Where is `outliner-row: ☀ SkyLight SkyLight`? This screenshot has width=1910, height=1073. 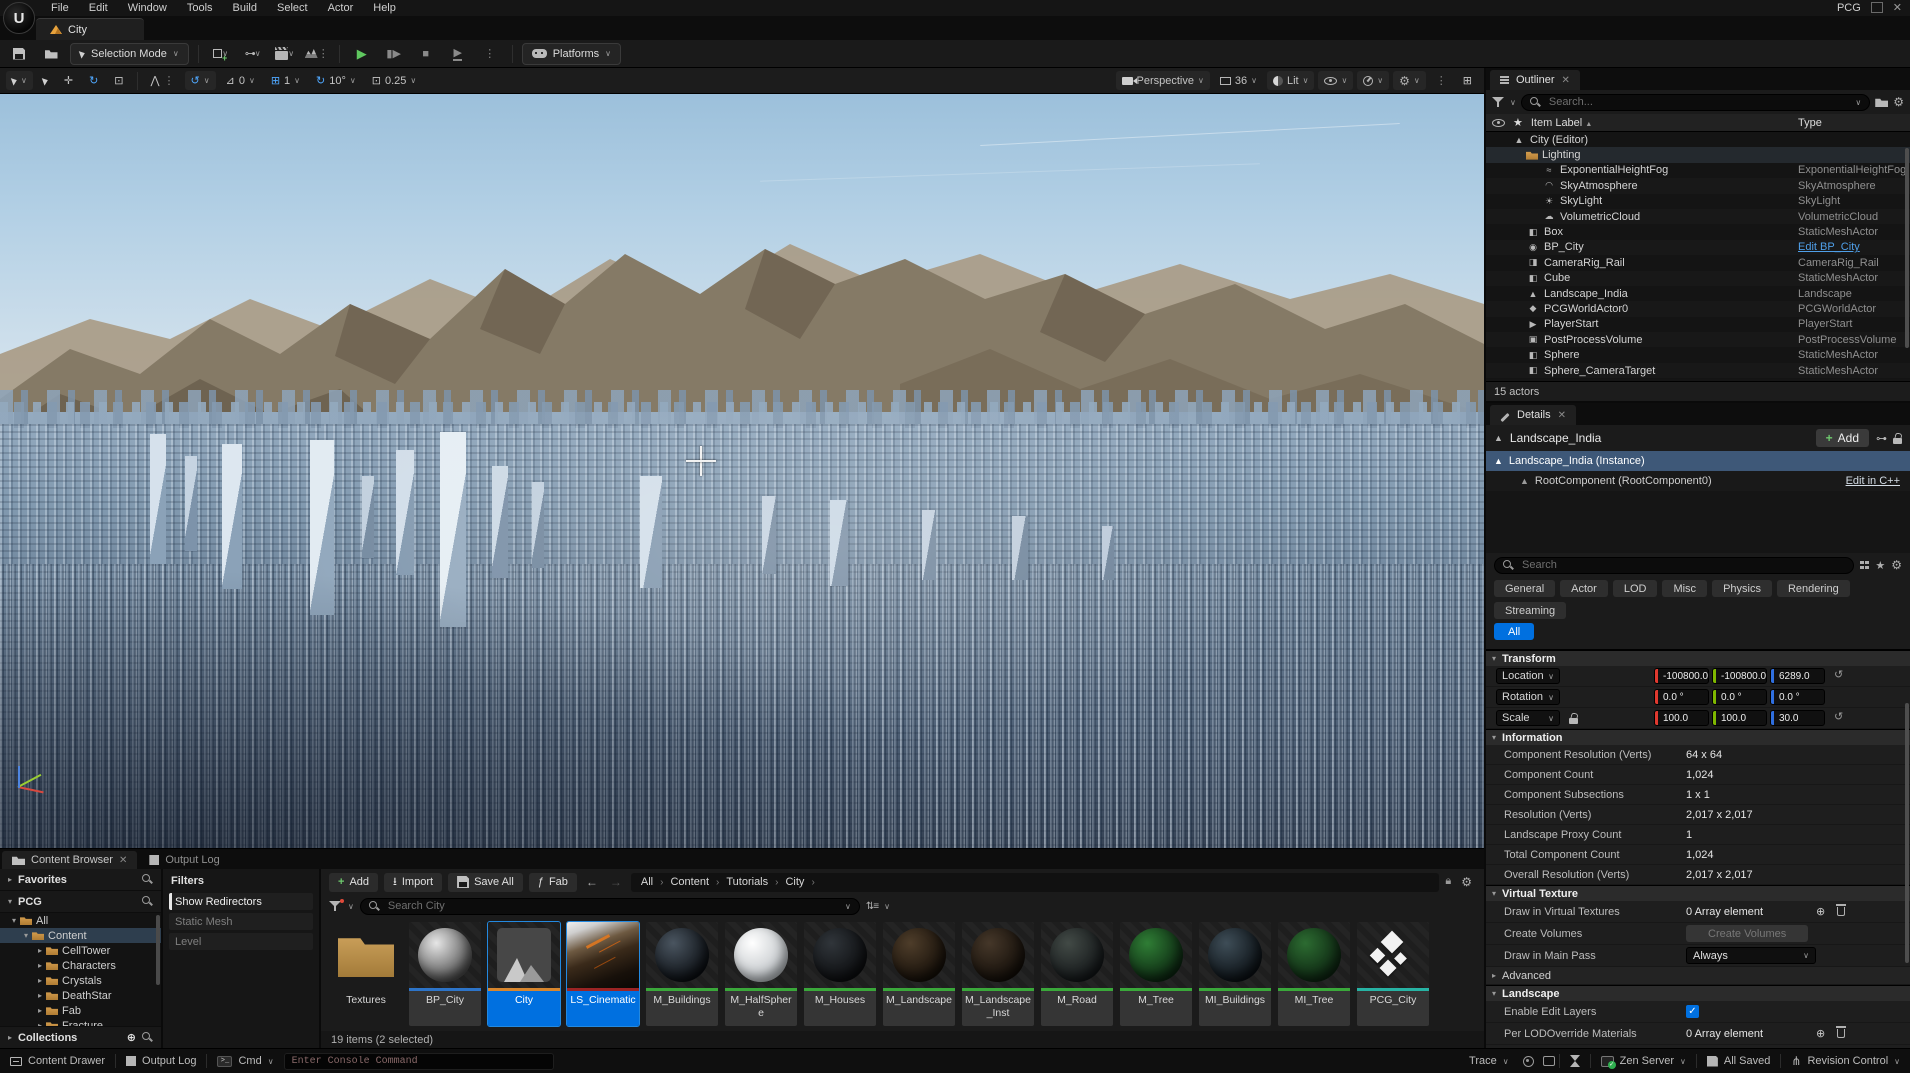 outliner-row: ☀ SkyLight SkyLight is located at coordinates (1698, 201).